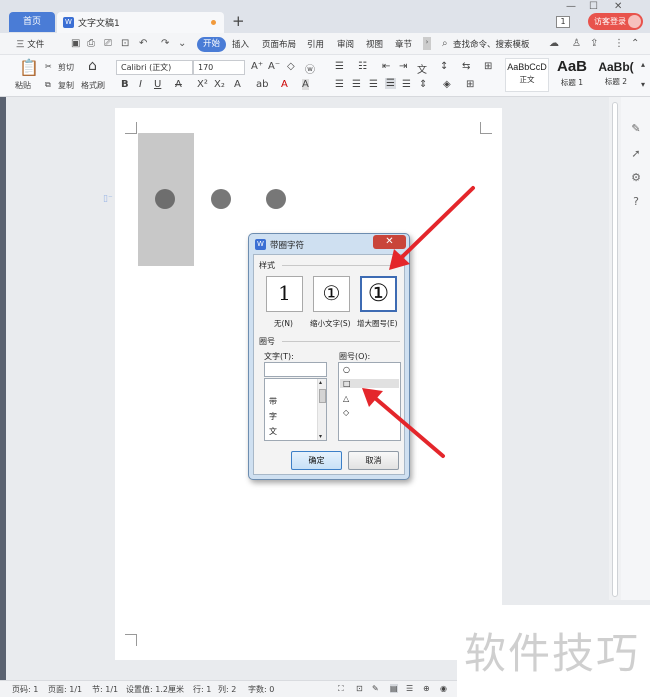 The width and height of the screenshot is (650, 697). I want to click on status-setting: 设置值: 1.2厘米, so click(155, 689).